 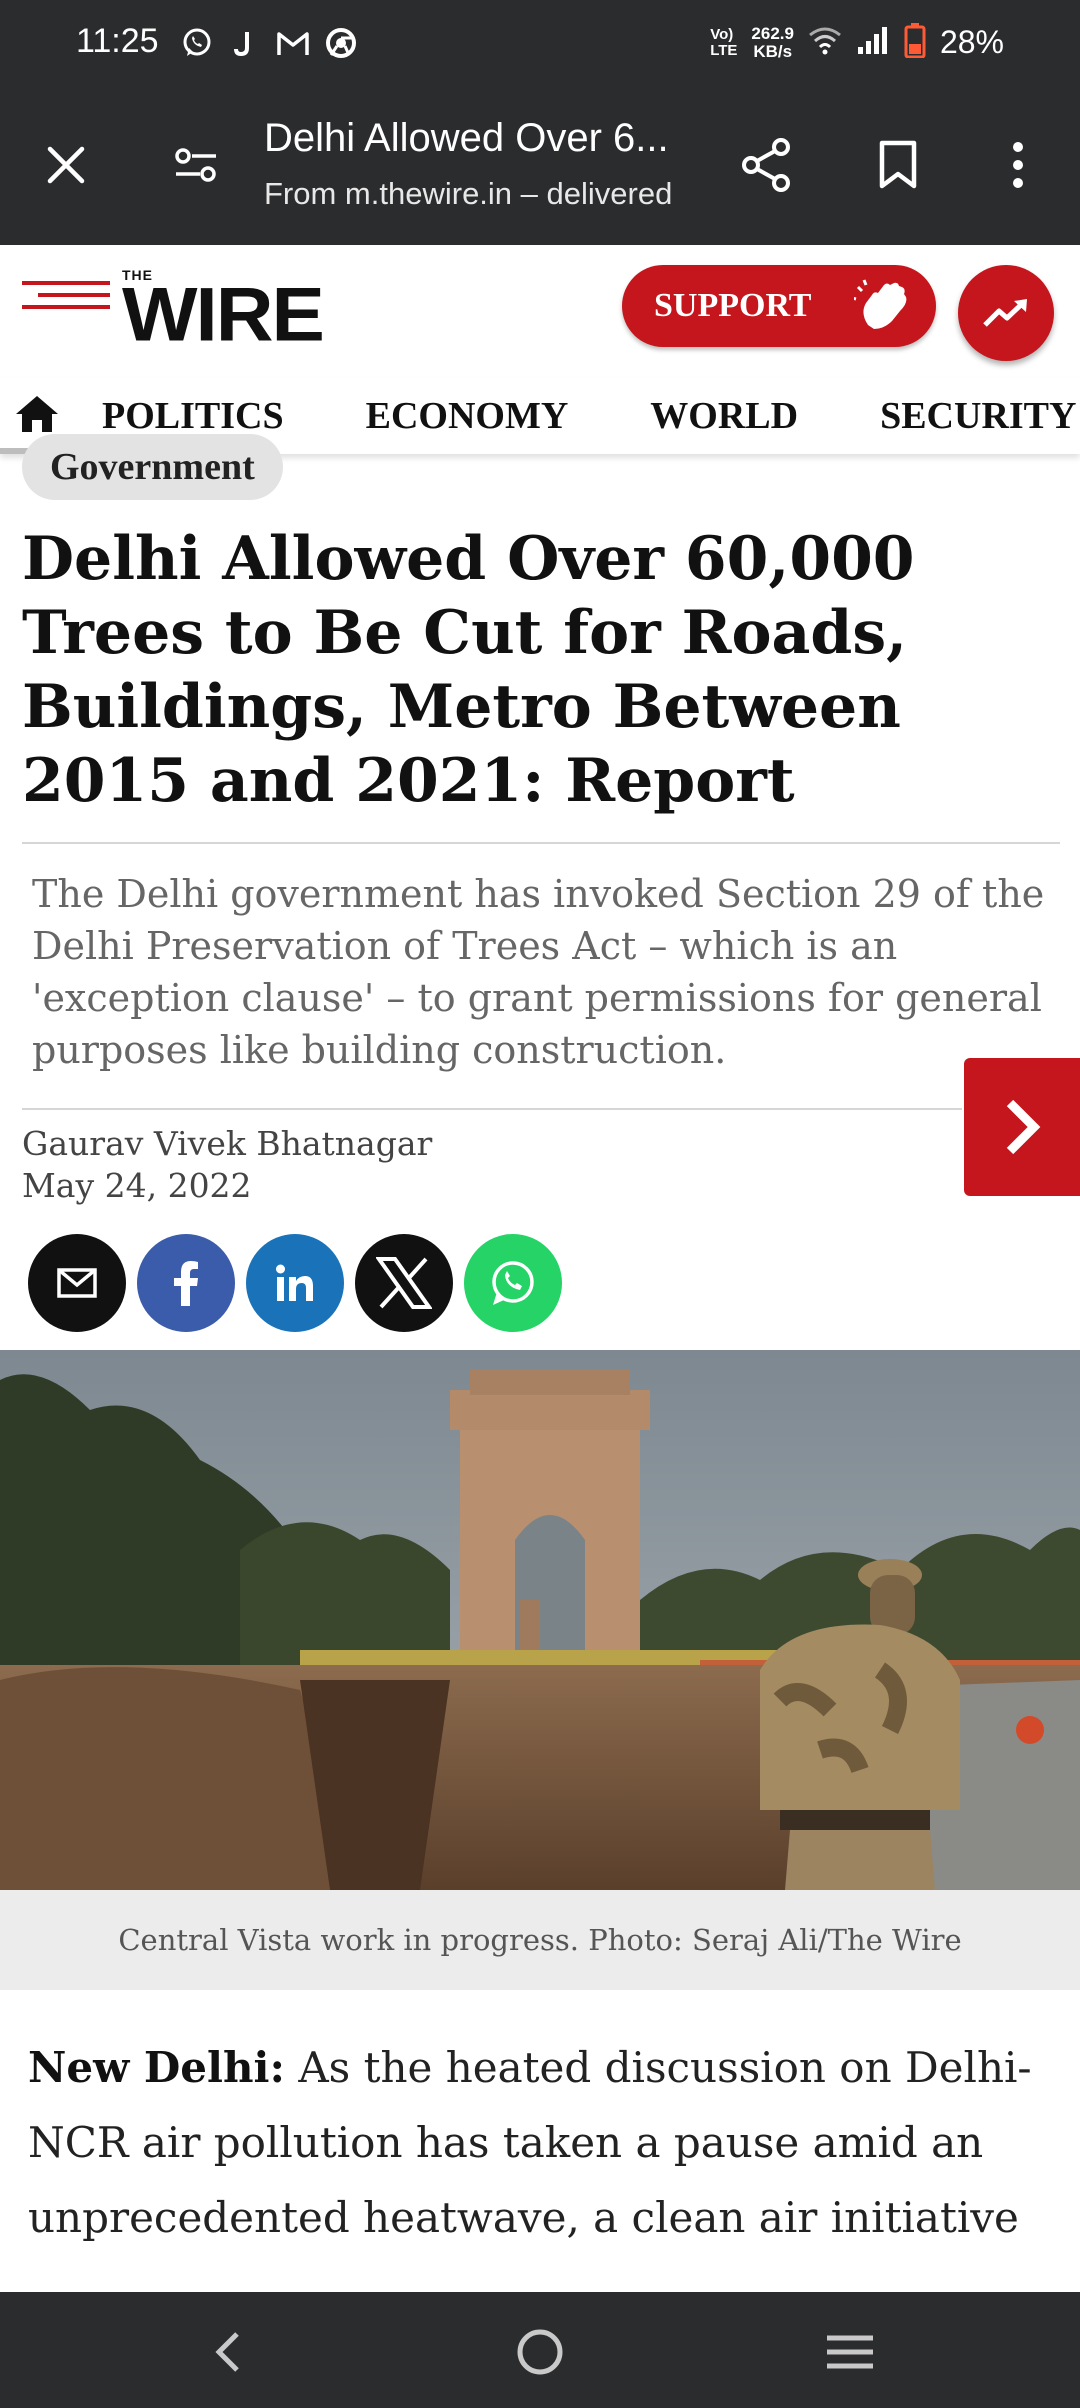 I want to click on whatsapp-share-button, so click(x=513, y=1283).